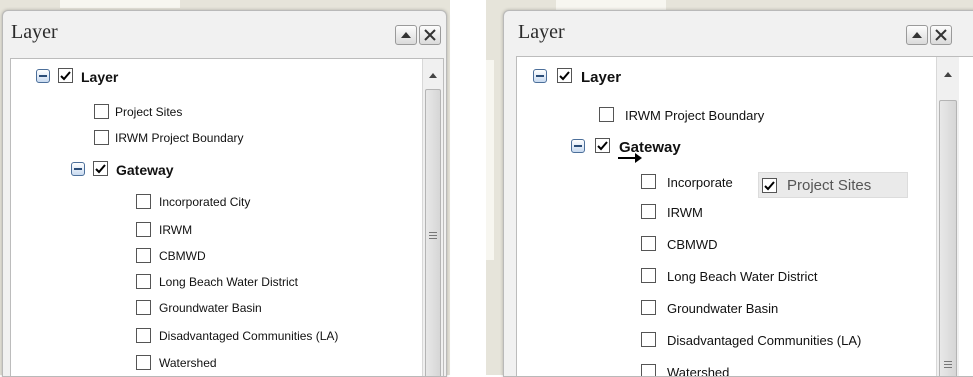 This screenshot has width=973, height=377. What do you see at coordinates (211, 113) in the screenshot?
I see `tree-row-project-sites: Project Sites` at bounding box center [211, 113].